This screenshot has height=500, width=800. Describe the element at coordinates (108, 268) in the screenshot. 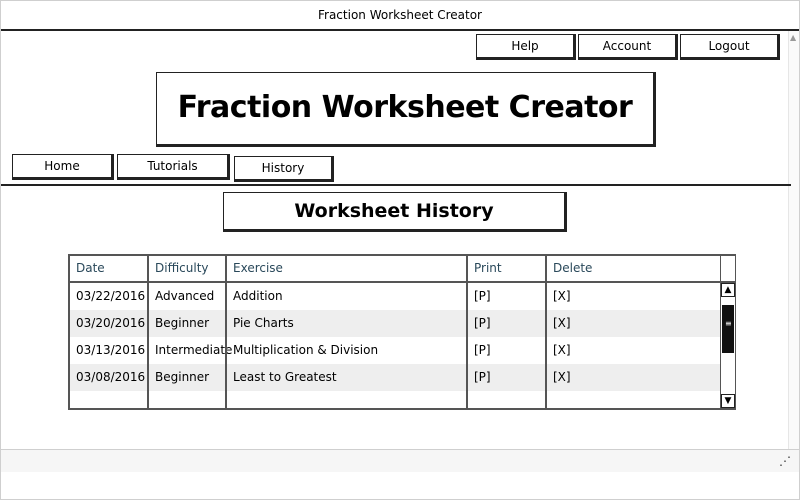

I see `column-header-date: Date` at that location.